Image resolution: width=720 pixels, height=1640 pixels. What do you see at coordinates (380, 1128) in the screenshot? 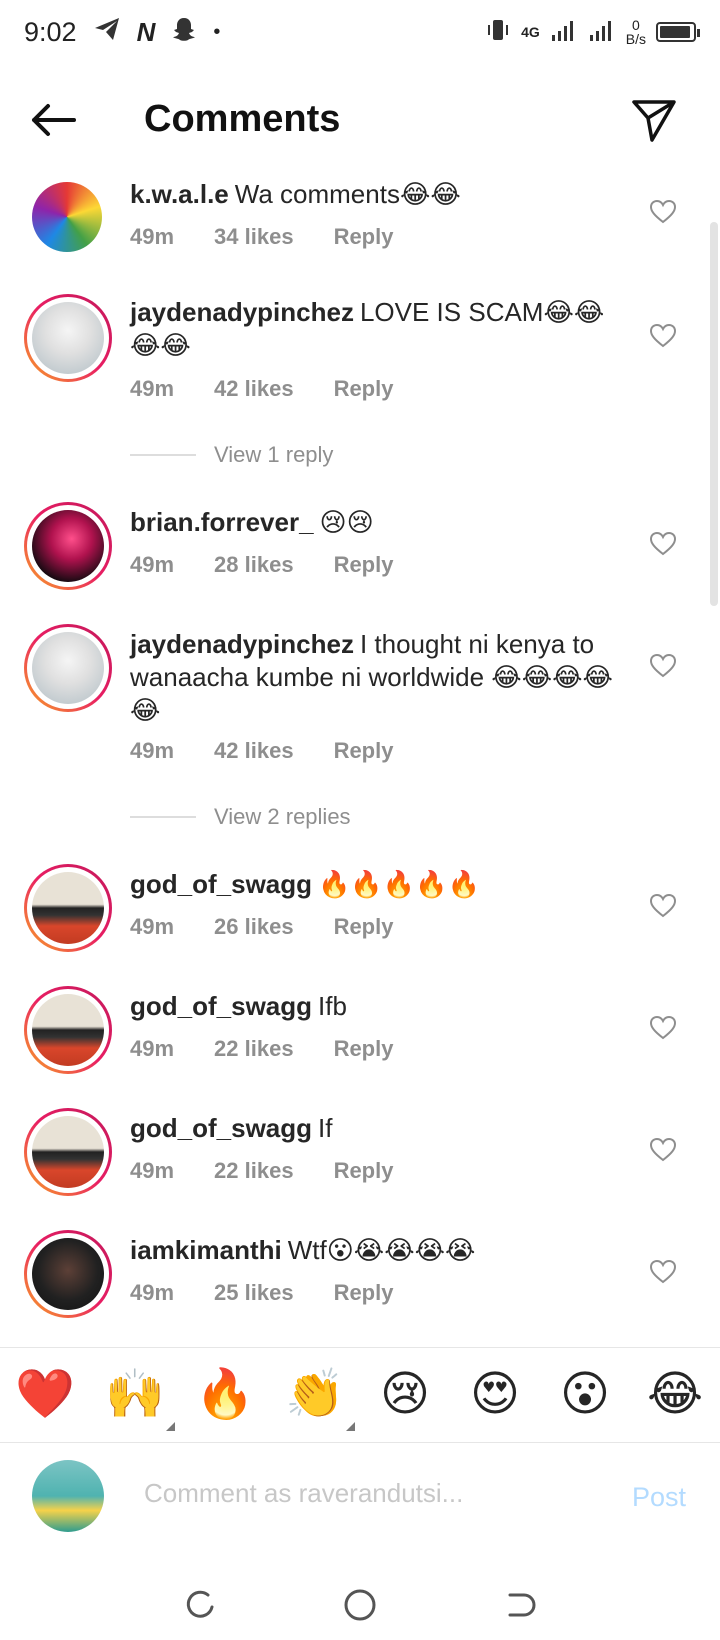
I see `comment-text: god_of_swagg If` at bounding box center [380, 1128].